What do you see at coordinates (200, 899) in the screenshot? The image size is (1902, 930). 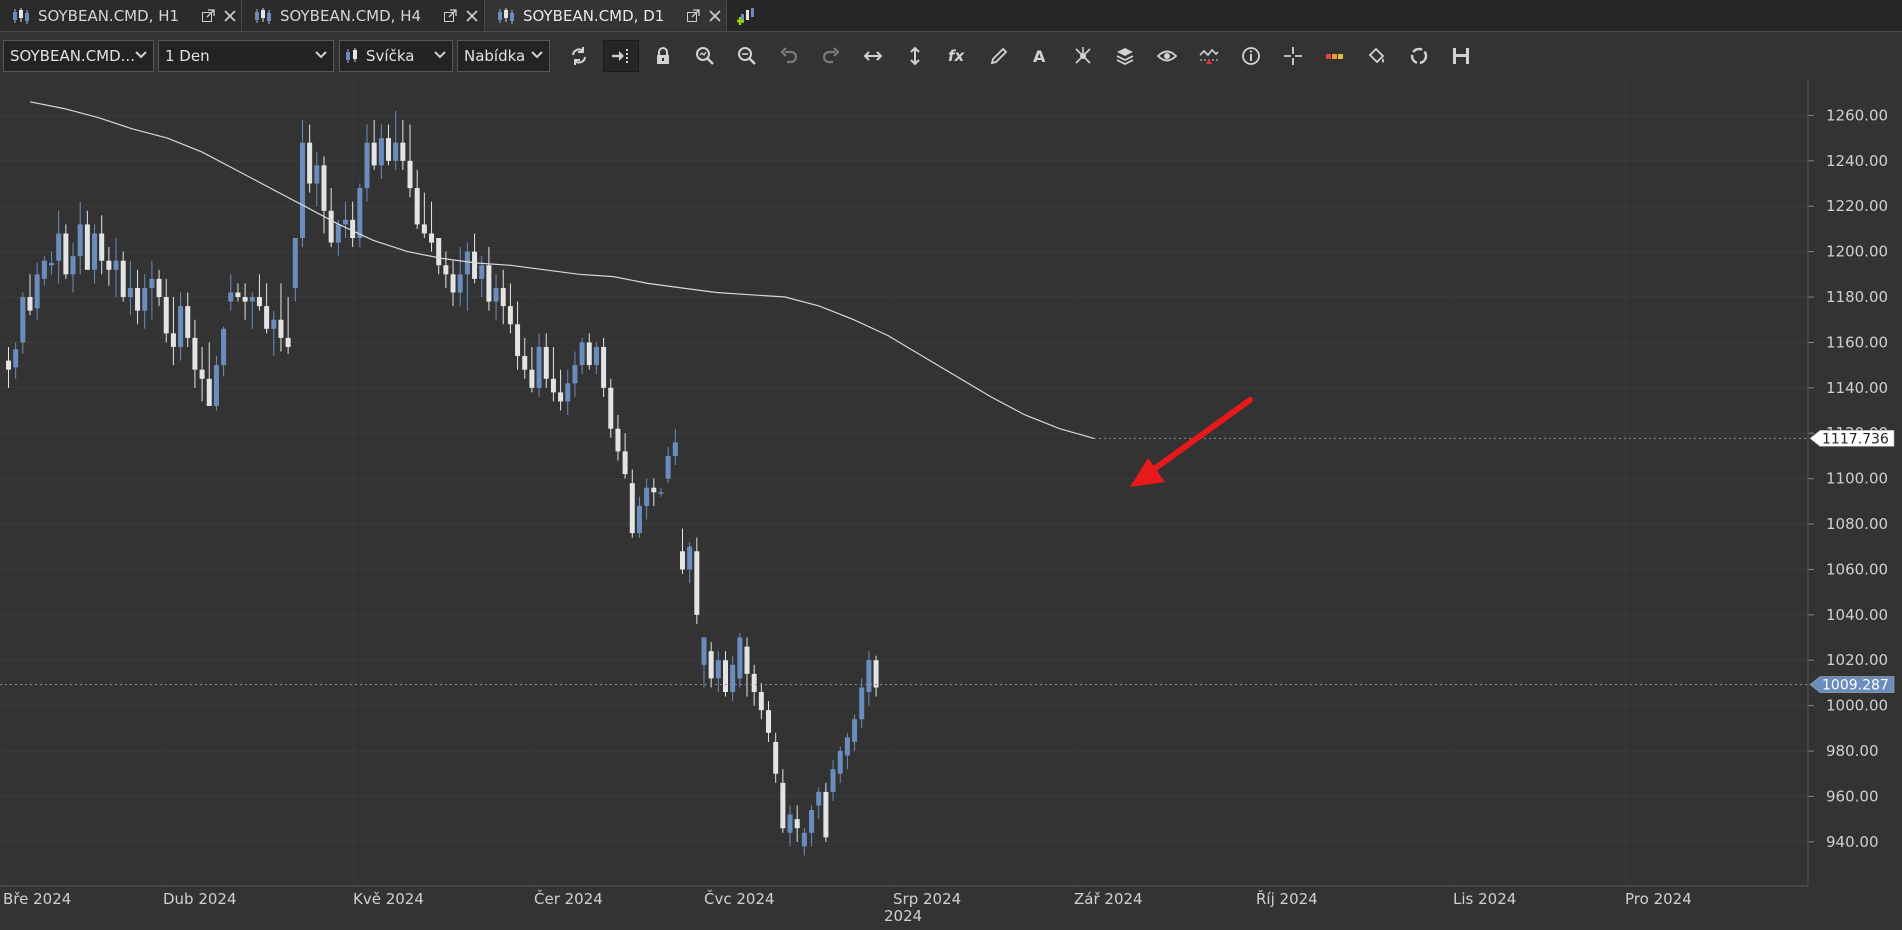 I see `time-axis-label: Dub 2024` at bounding box center [200, 899].